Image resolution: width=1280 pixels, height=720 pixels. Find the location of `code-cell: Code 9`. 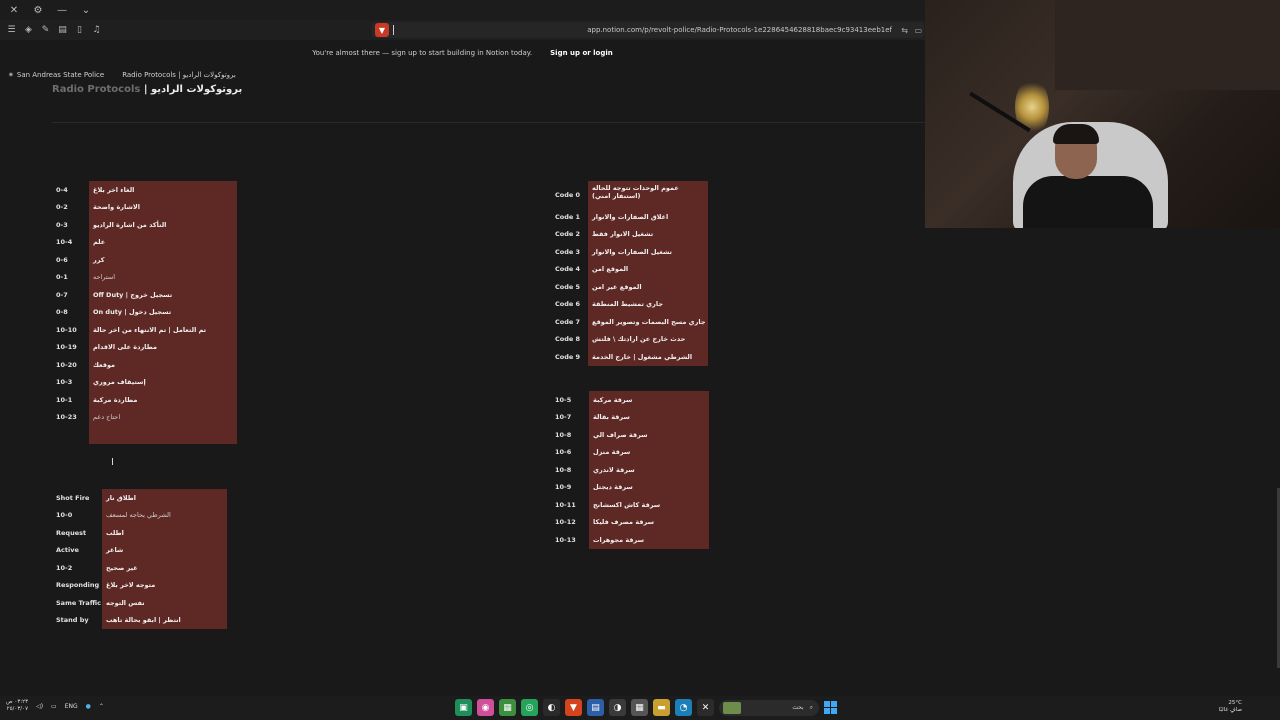

code-cell: Code 9 is located at coordinates (569, 357).